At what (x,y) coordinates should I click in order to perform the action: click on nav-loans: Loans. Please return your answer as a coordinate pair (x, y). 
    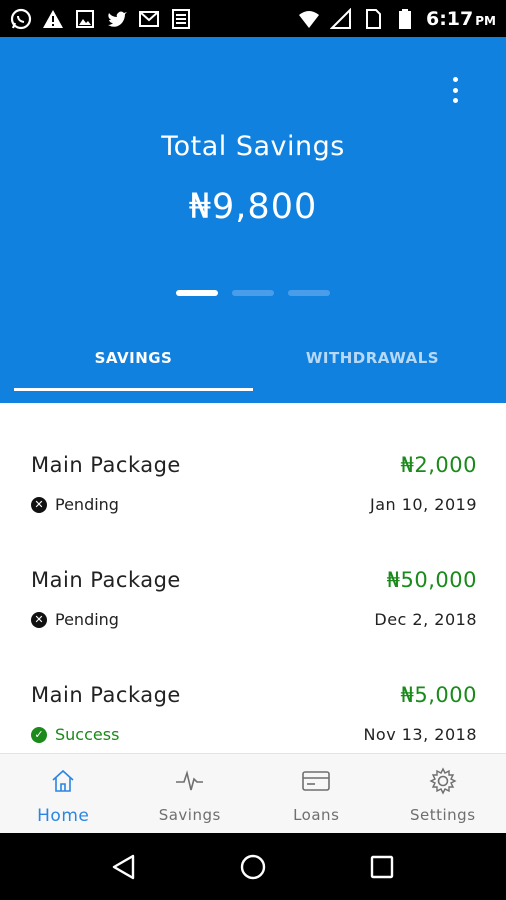
    Looking at the image, I should click on (316, 793).